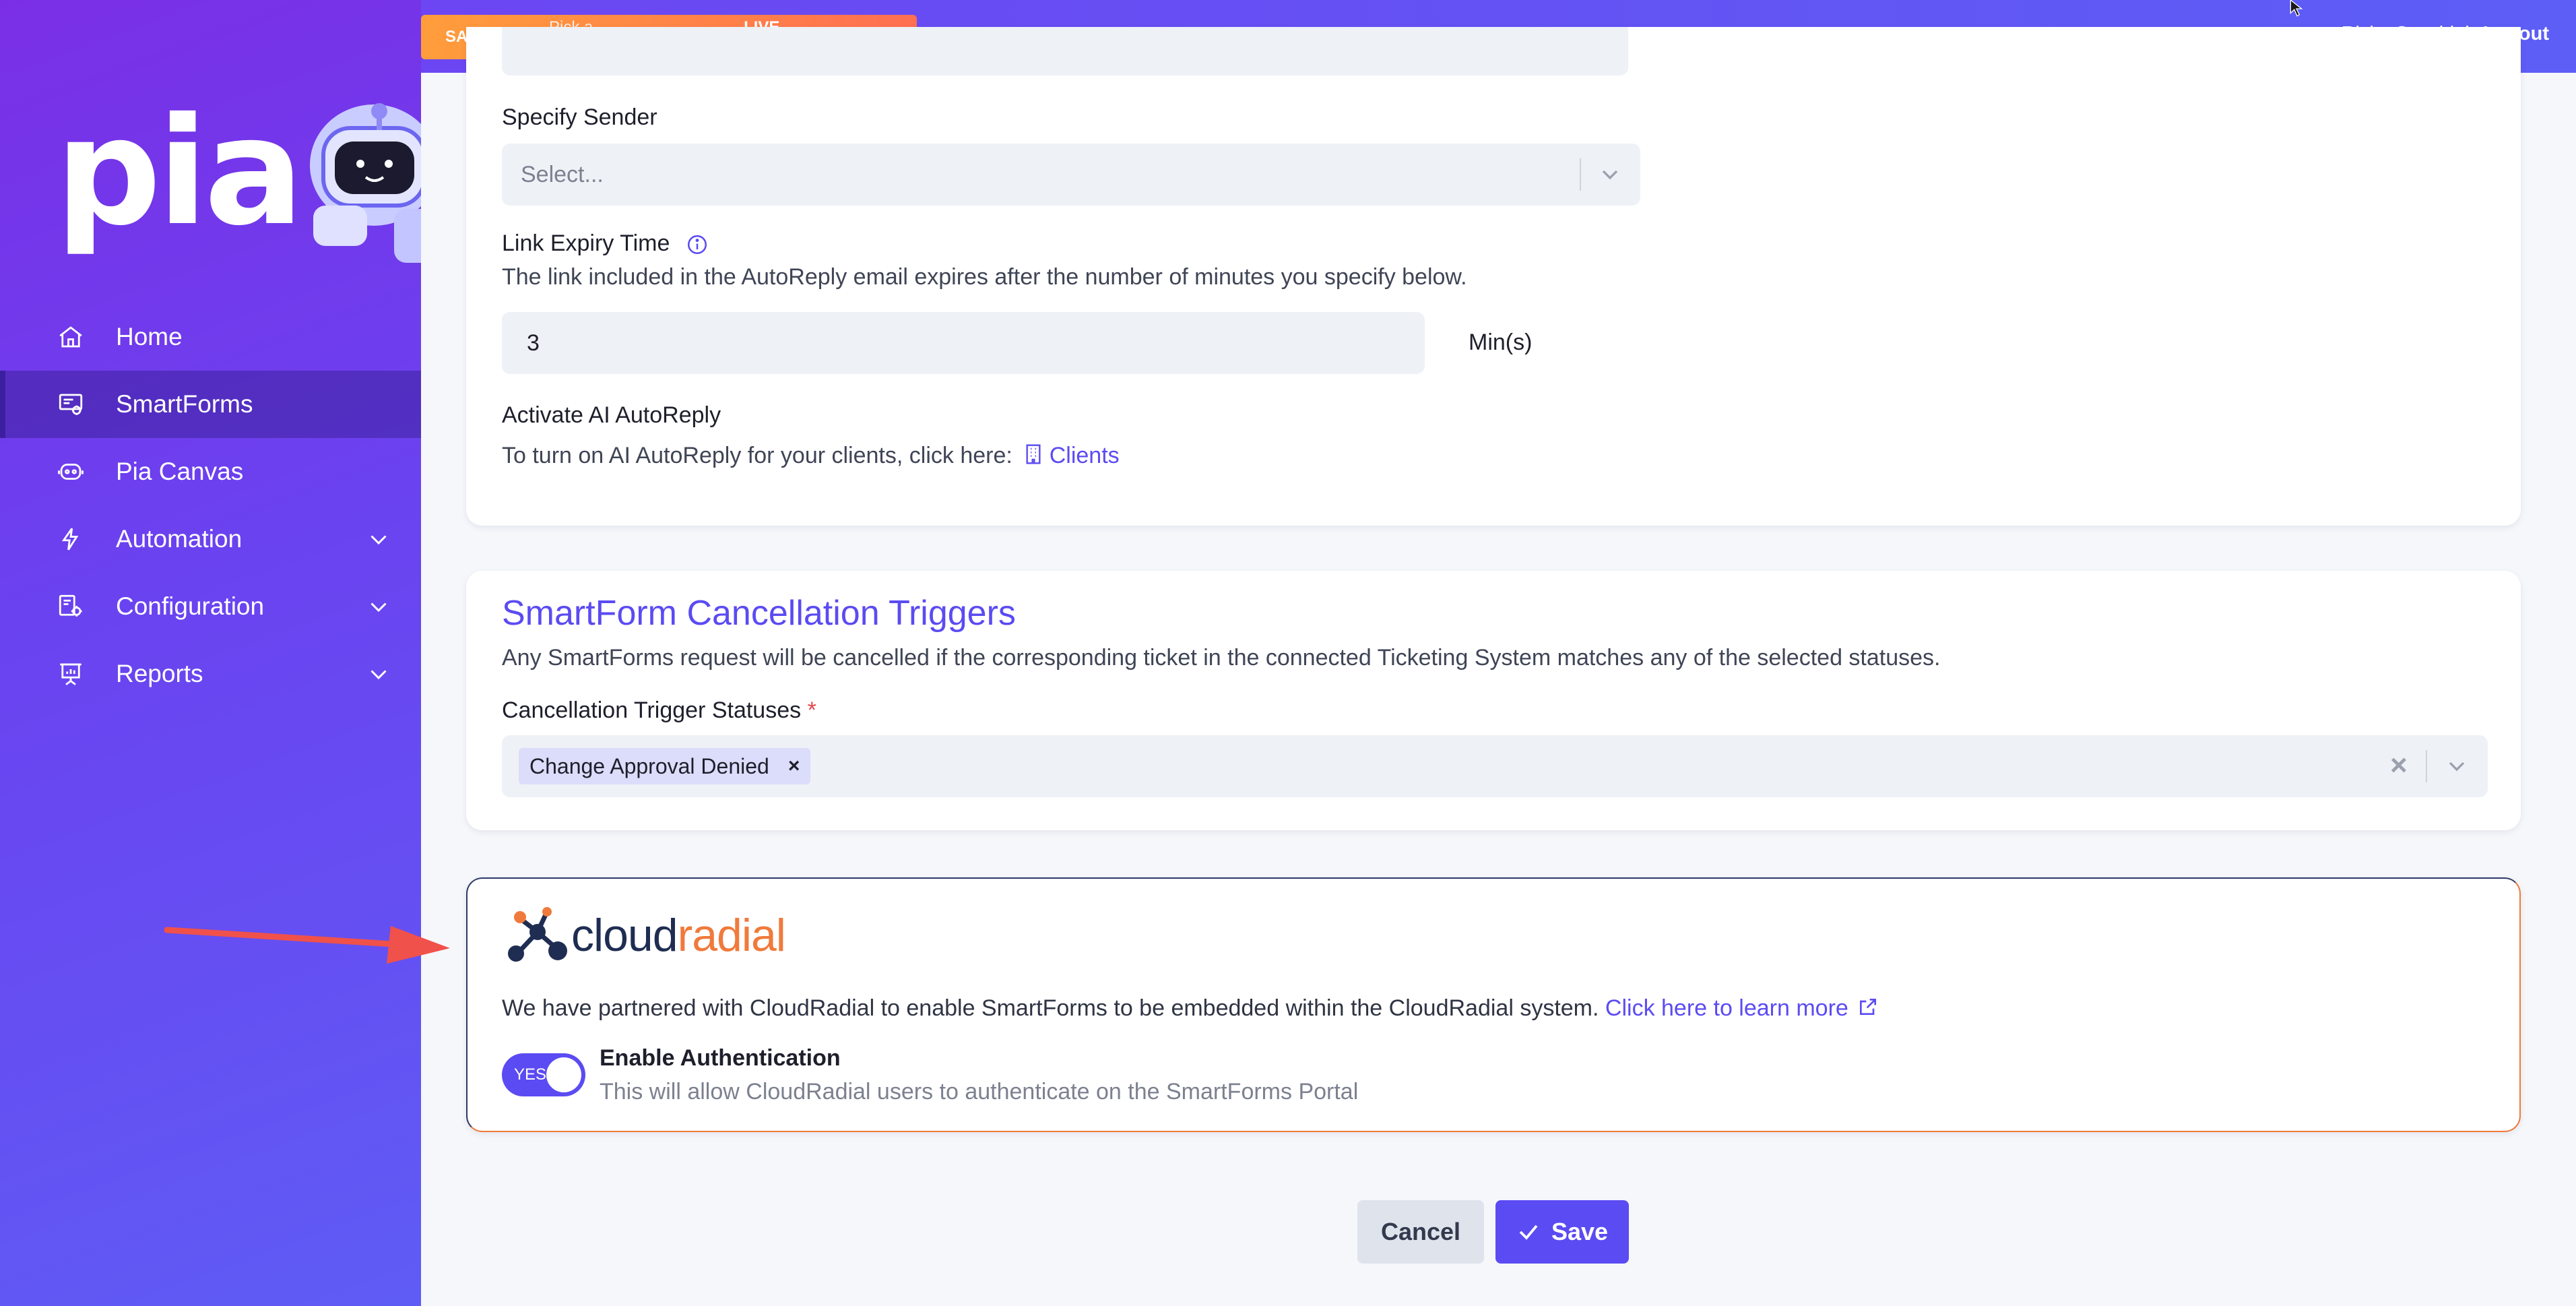 The height and width of the screenshot is (1306, 2576). I want to click on check-icon, so click(1528, 1232).